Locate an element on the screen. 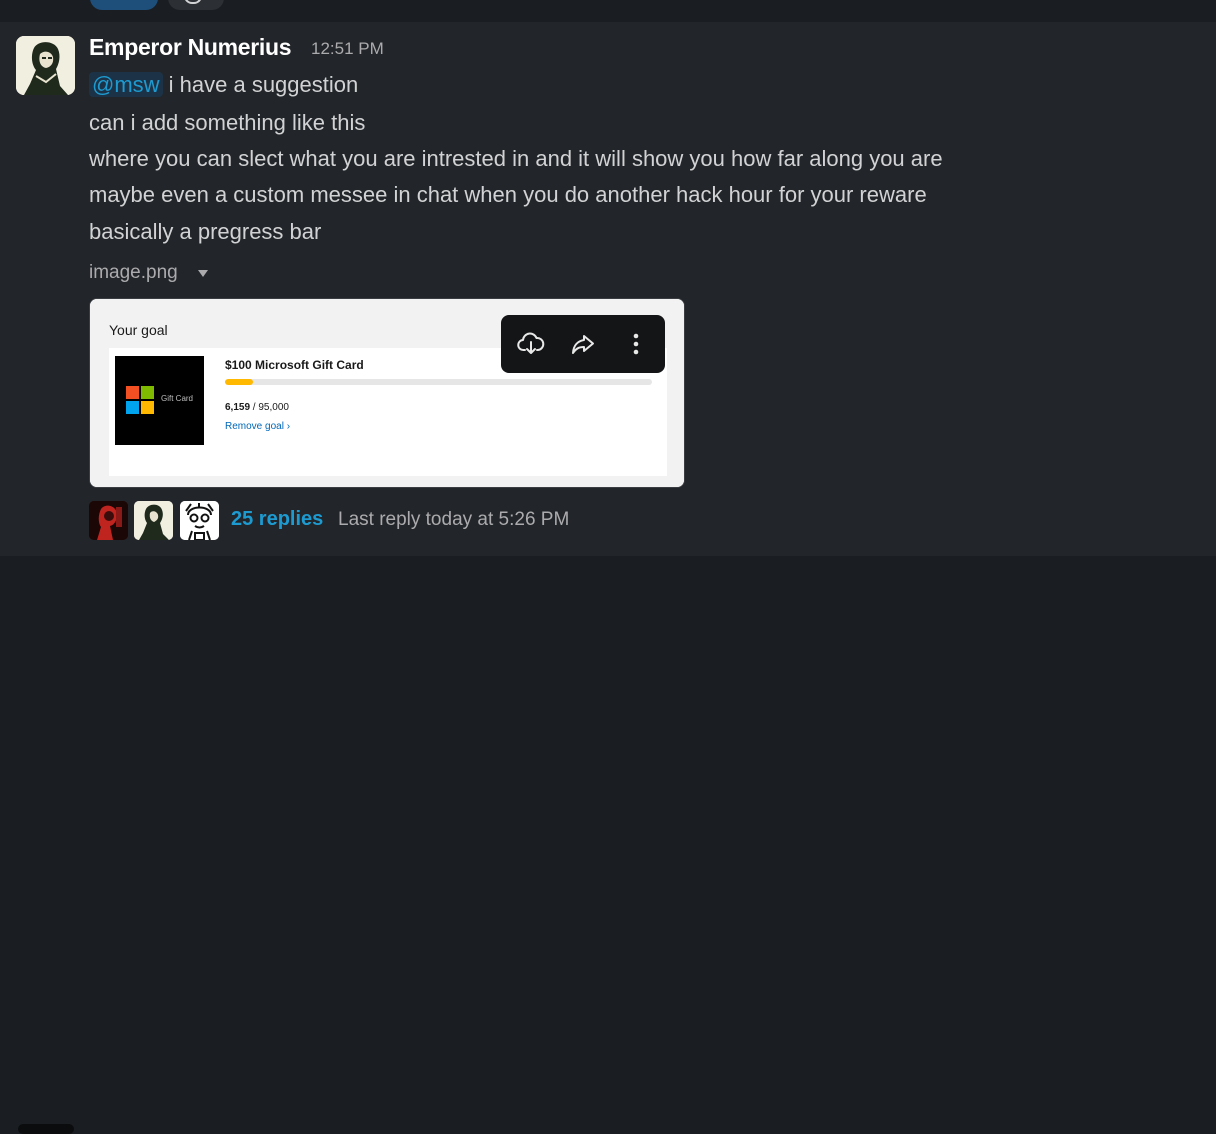  avatar is located at coordinates (45, 65).